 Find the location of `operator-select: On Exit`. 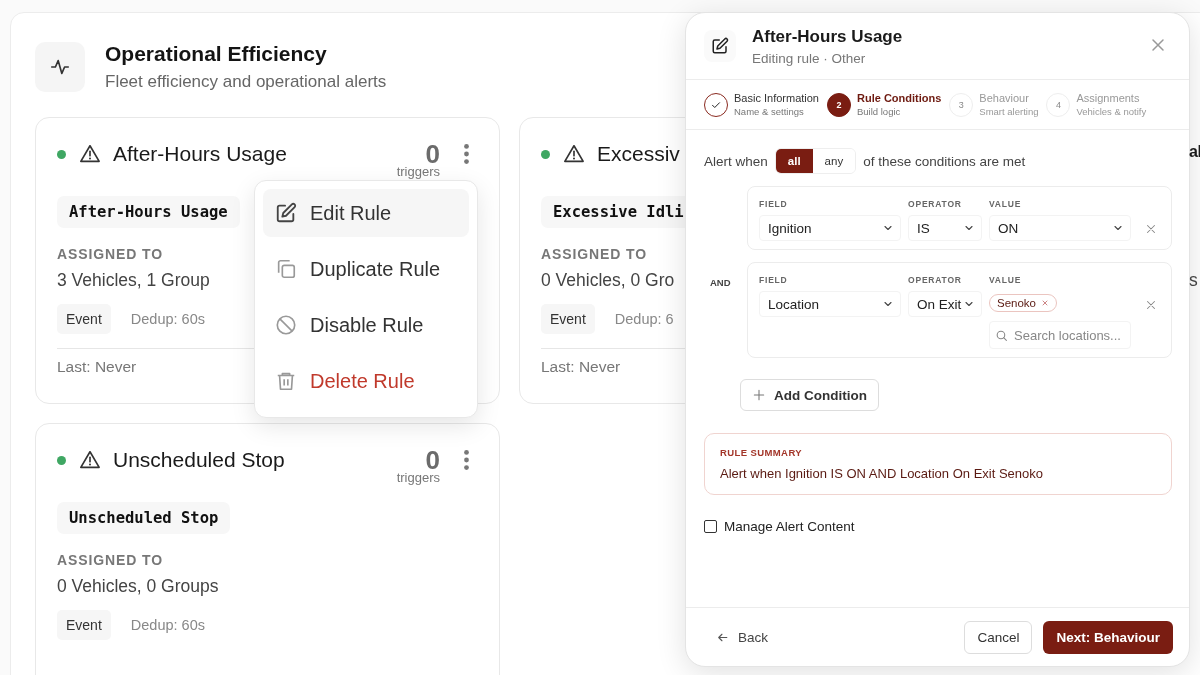

operator-select: On Exit is located at coordinates (945, 304).